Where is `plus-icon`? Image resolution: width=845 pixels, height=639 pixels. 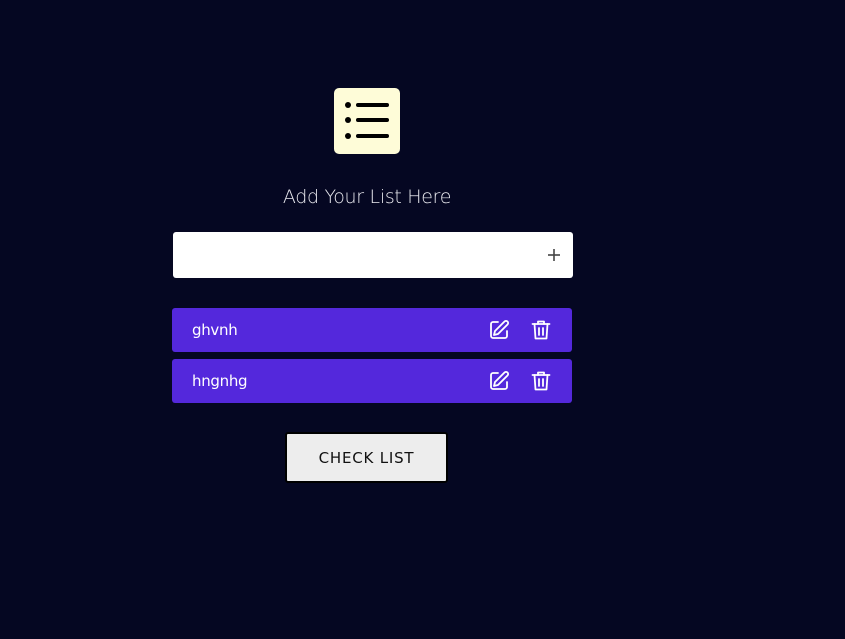 plus-icon is located at coordinates (554, 255).